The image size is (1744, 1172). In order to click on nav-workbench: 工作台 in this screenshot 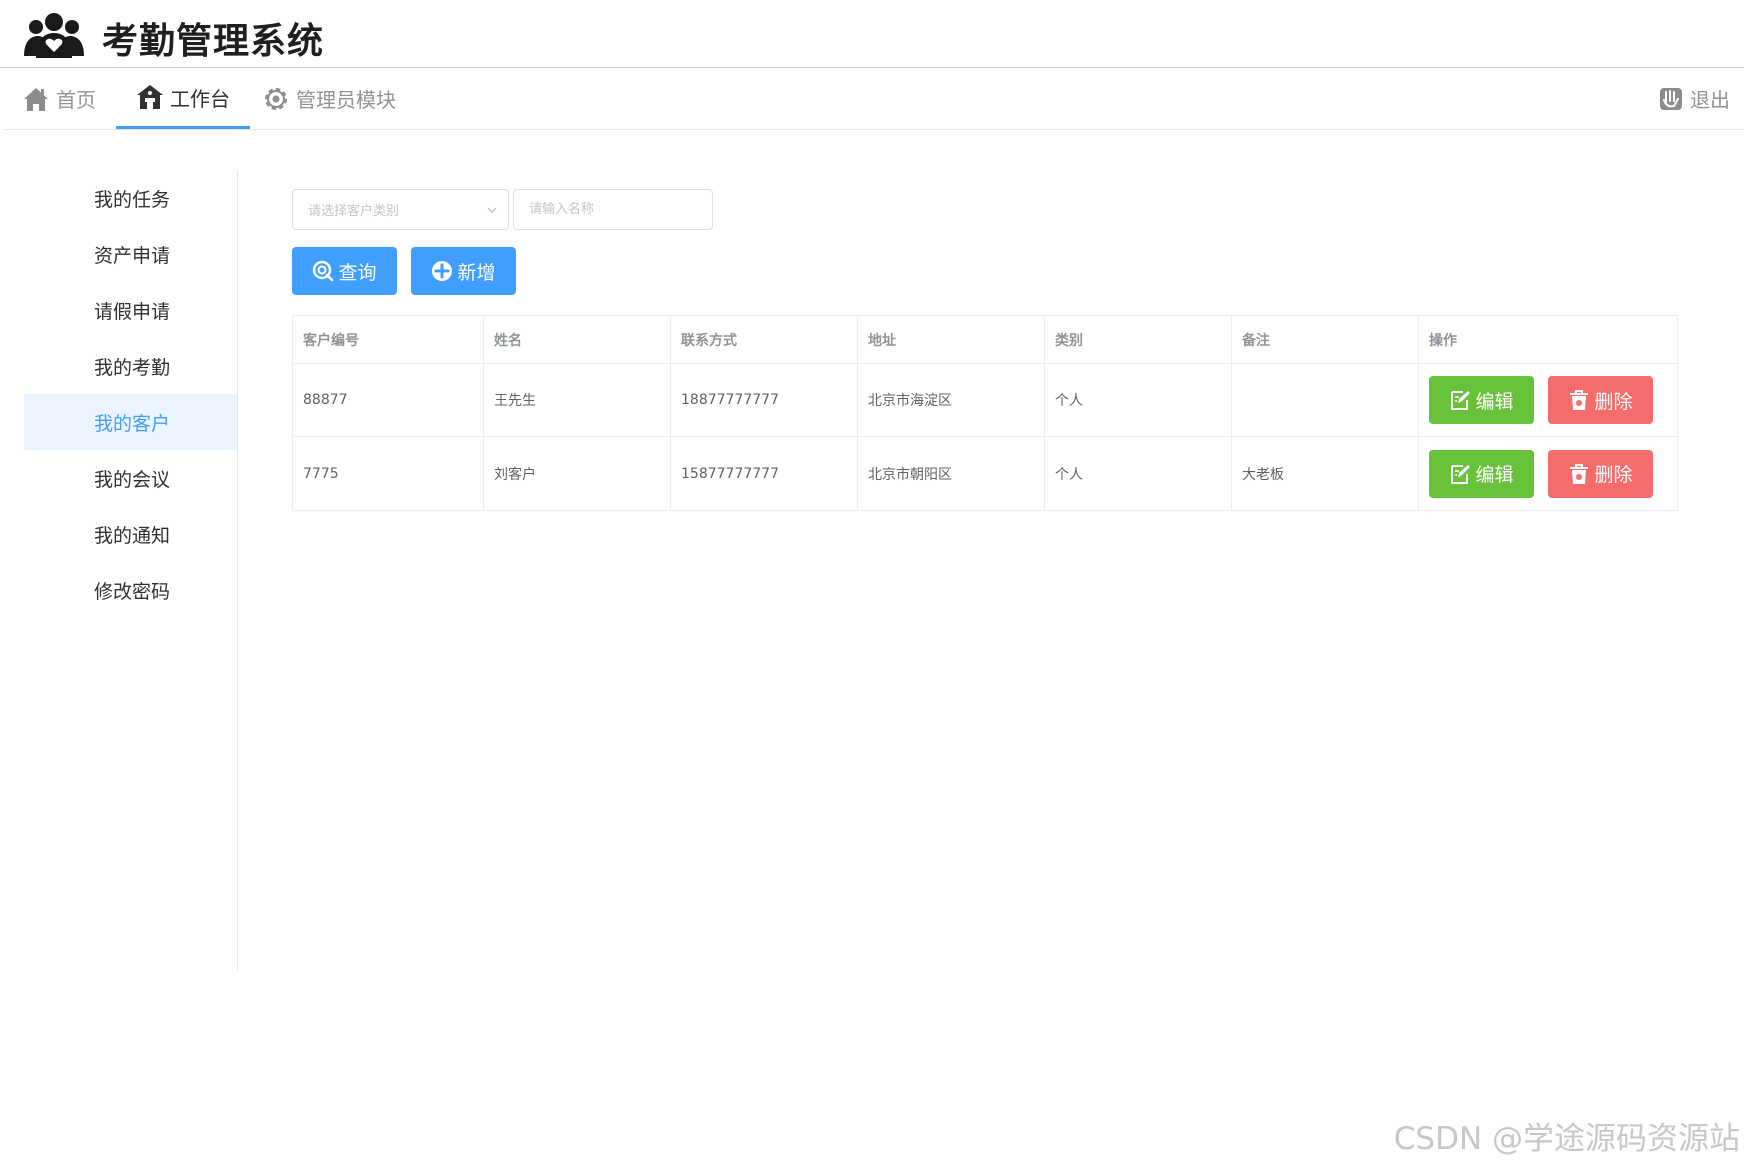, I will do `click(183, 98)`.